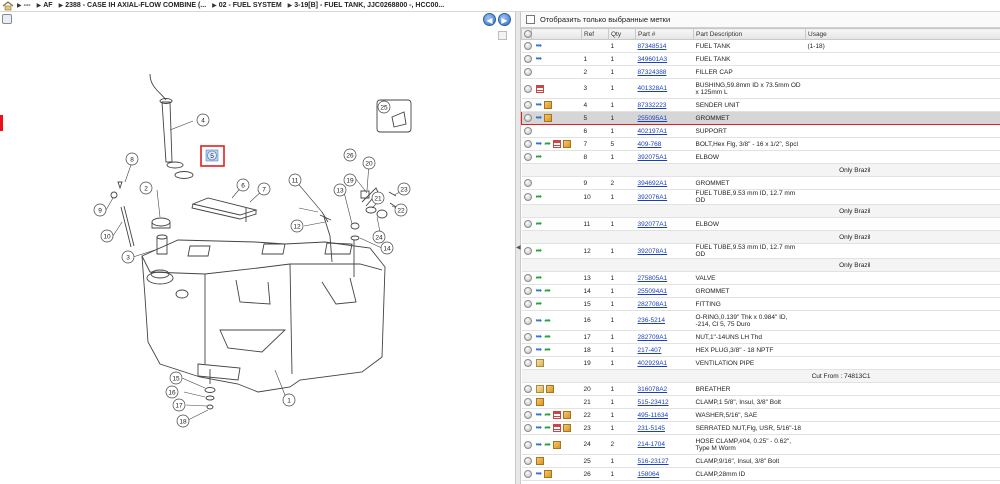  I want to click on callout-1: 1, so click(289, 400).